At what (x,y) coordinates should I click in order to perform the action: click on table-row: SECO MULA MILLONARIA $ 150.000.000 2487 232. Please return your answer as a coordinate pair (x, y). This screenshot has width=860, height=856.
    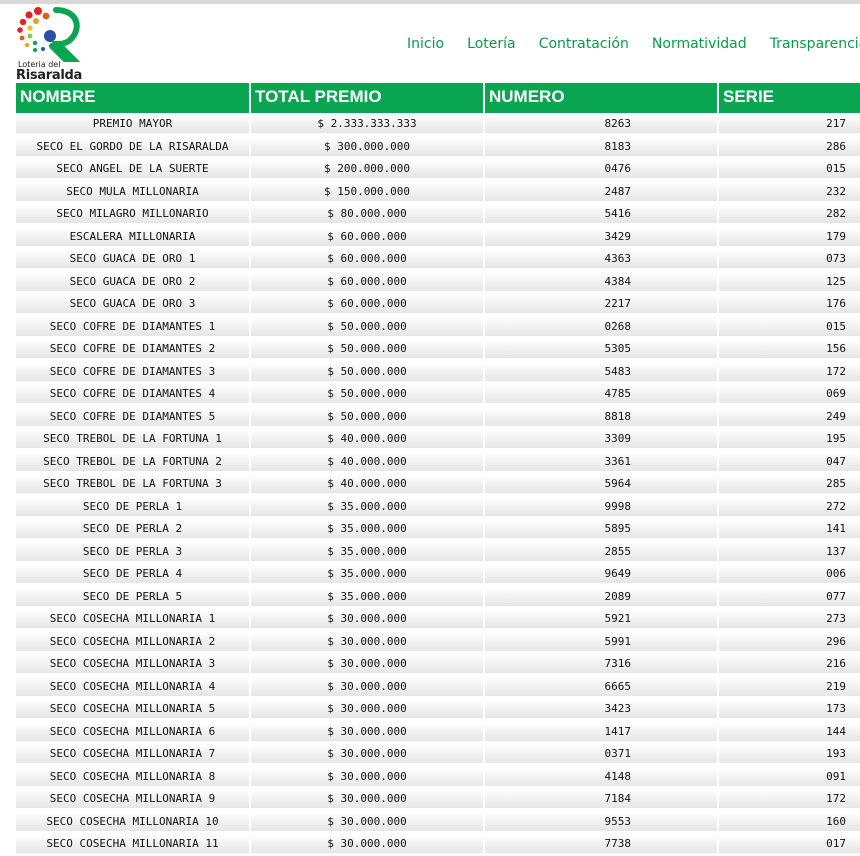
    Looking at the image, I should click on (438, 192).